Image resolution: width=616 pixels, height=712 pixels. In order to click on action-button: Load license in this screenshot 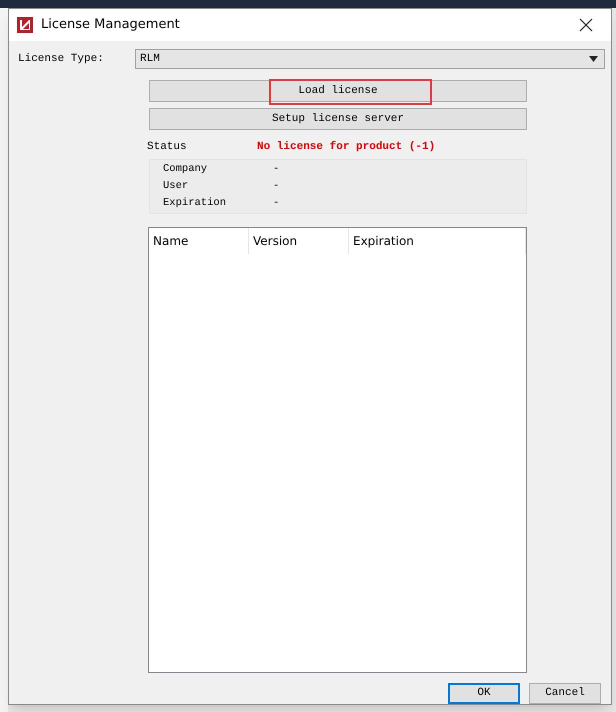, I will do `click(338, 91)`.